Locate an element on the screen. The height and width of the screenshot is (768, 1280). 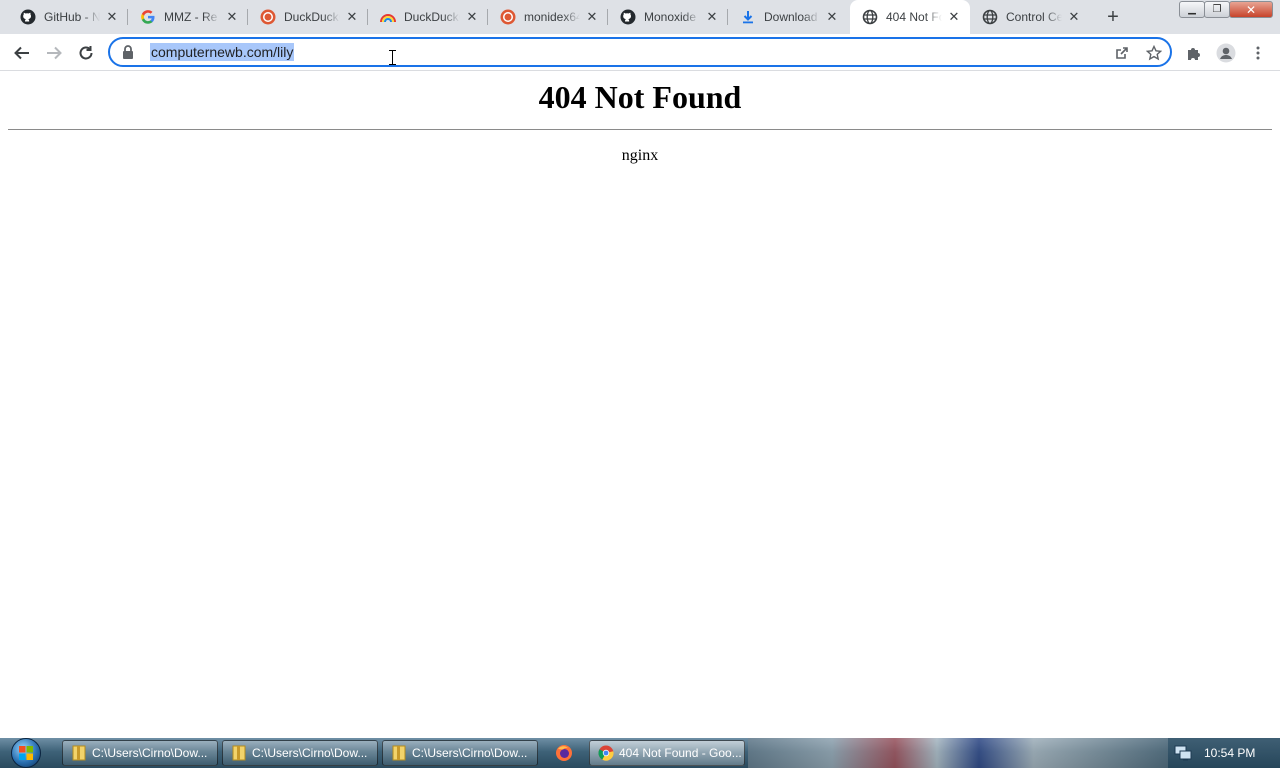
reload-button is located at coordinates (86, 53).